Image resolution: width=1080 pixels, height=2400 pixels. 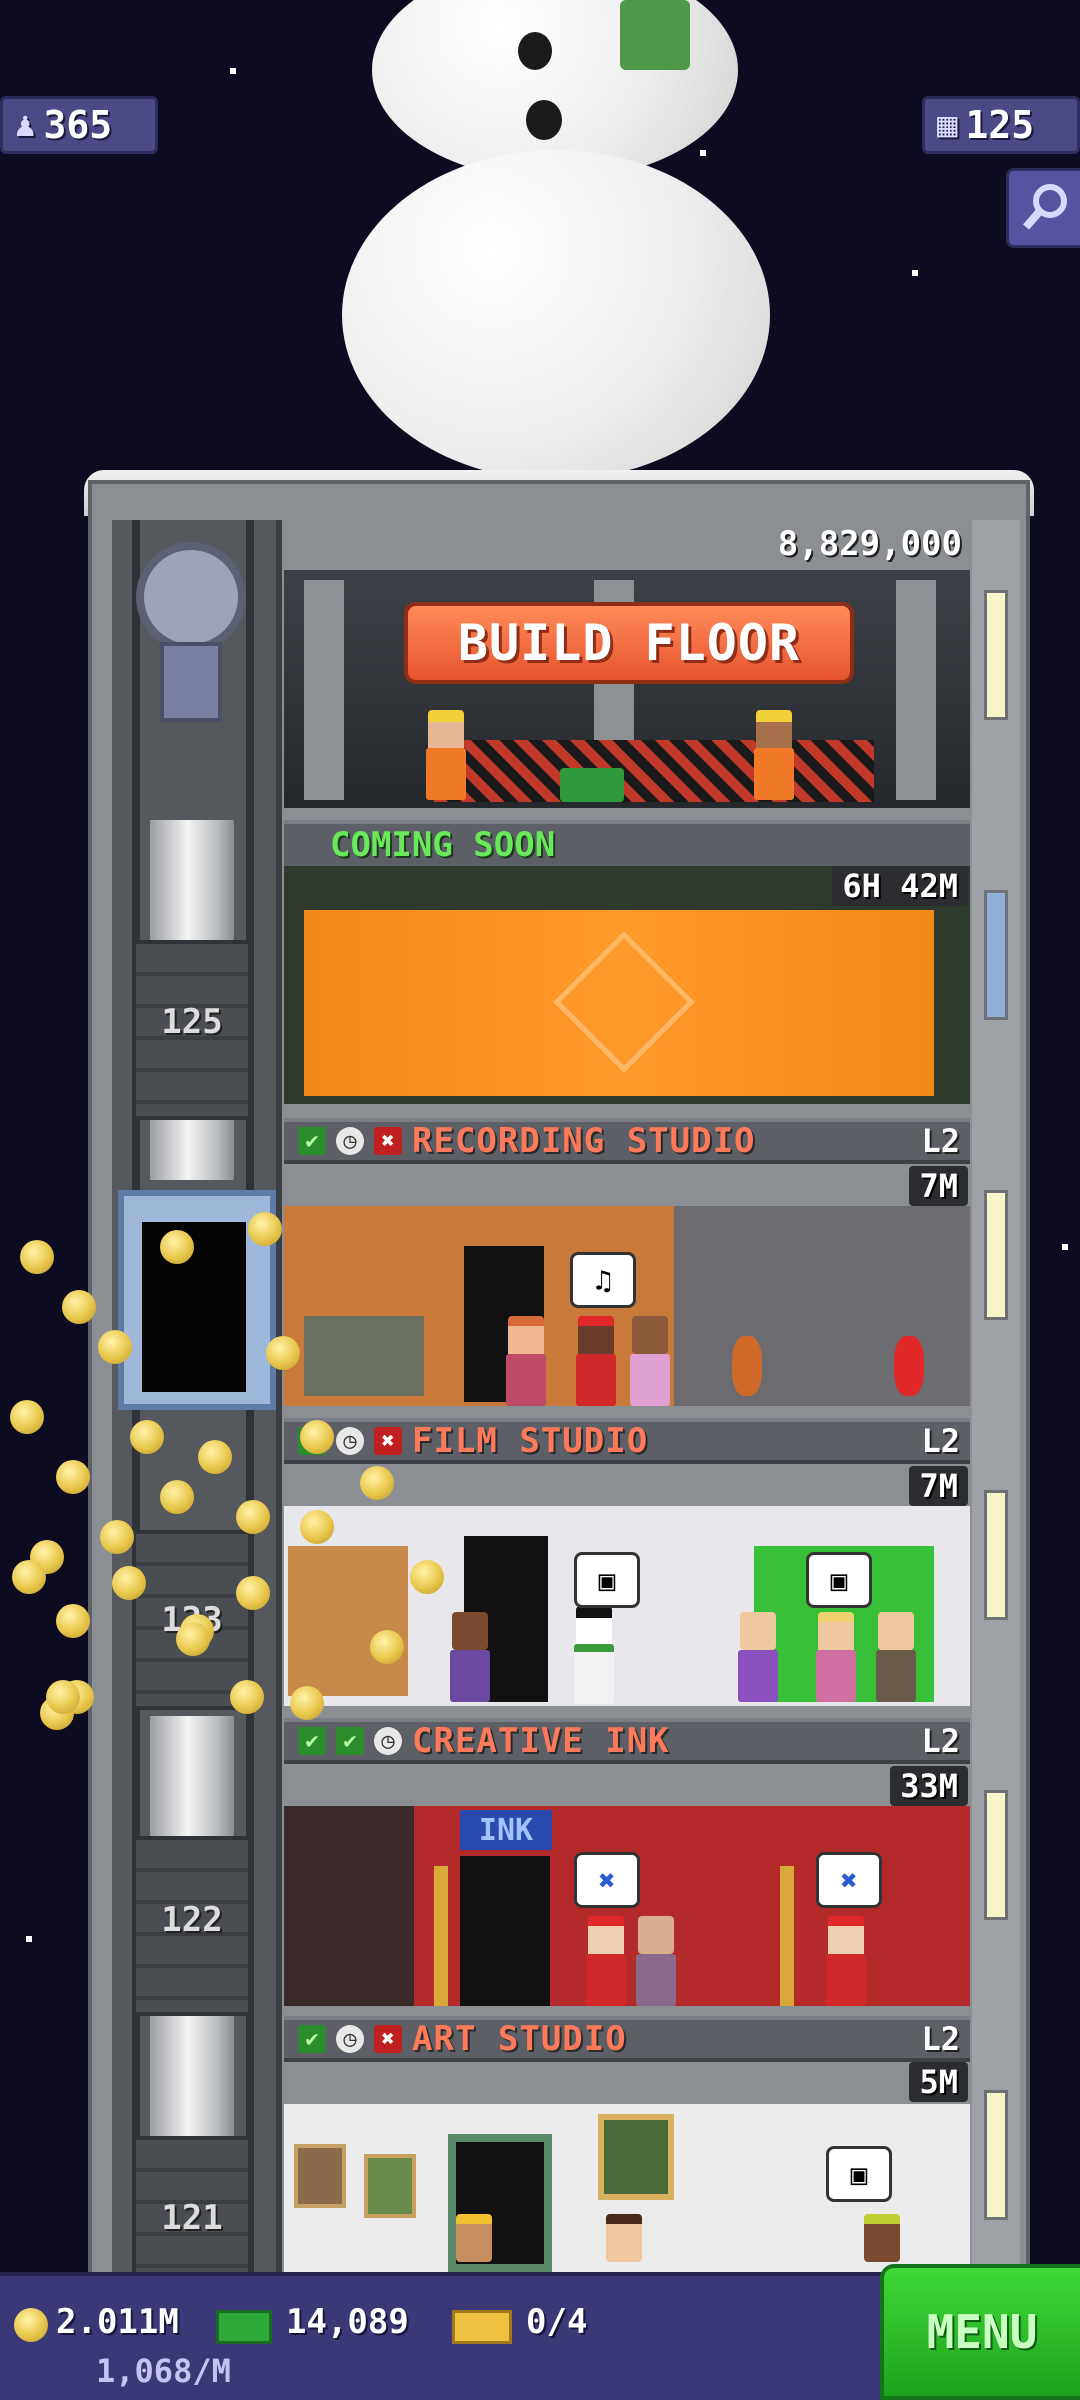 What do you see at coordinates (629, 643) in the screenshot?
I see `build-floor-button: BUILD FLOOR` at bounding box center [629, 643].